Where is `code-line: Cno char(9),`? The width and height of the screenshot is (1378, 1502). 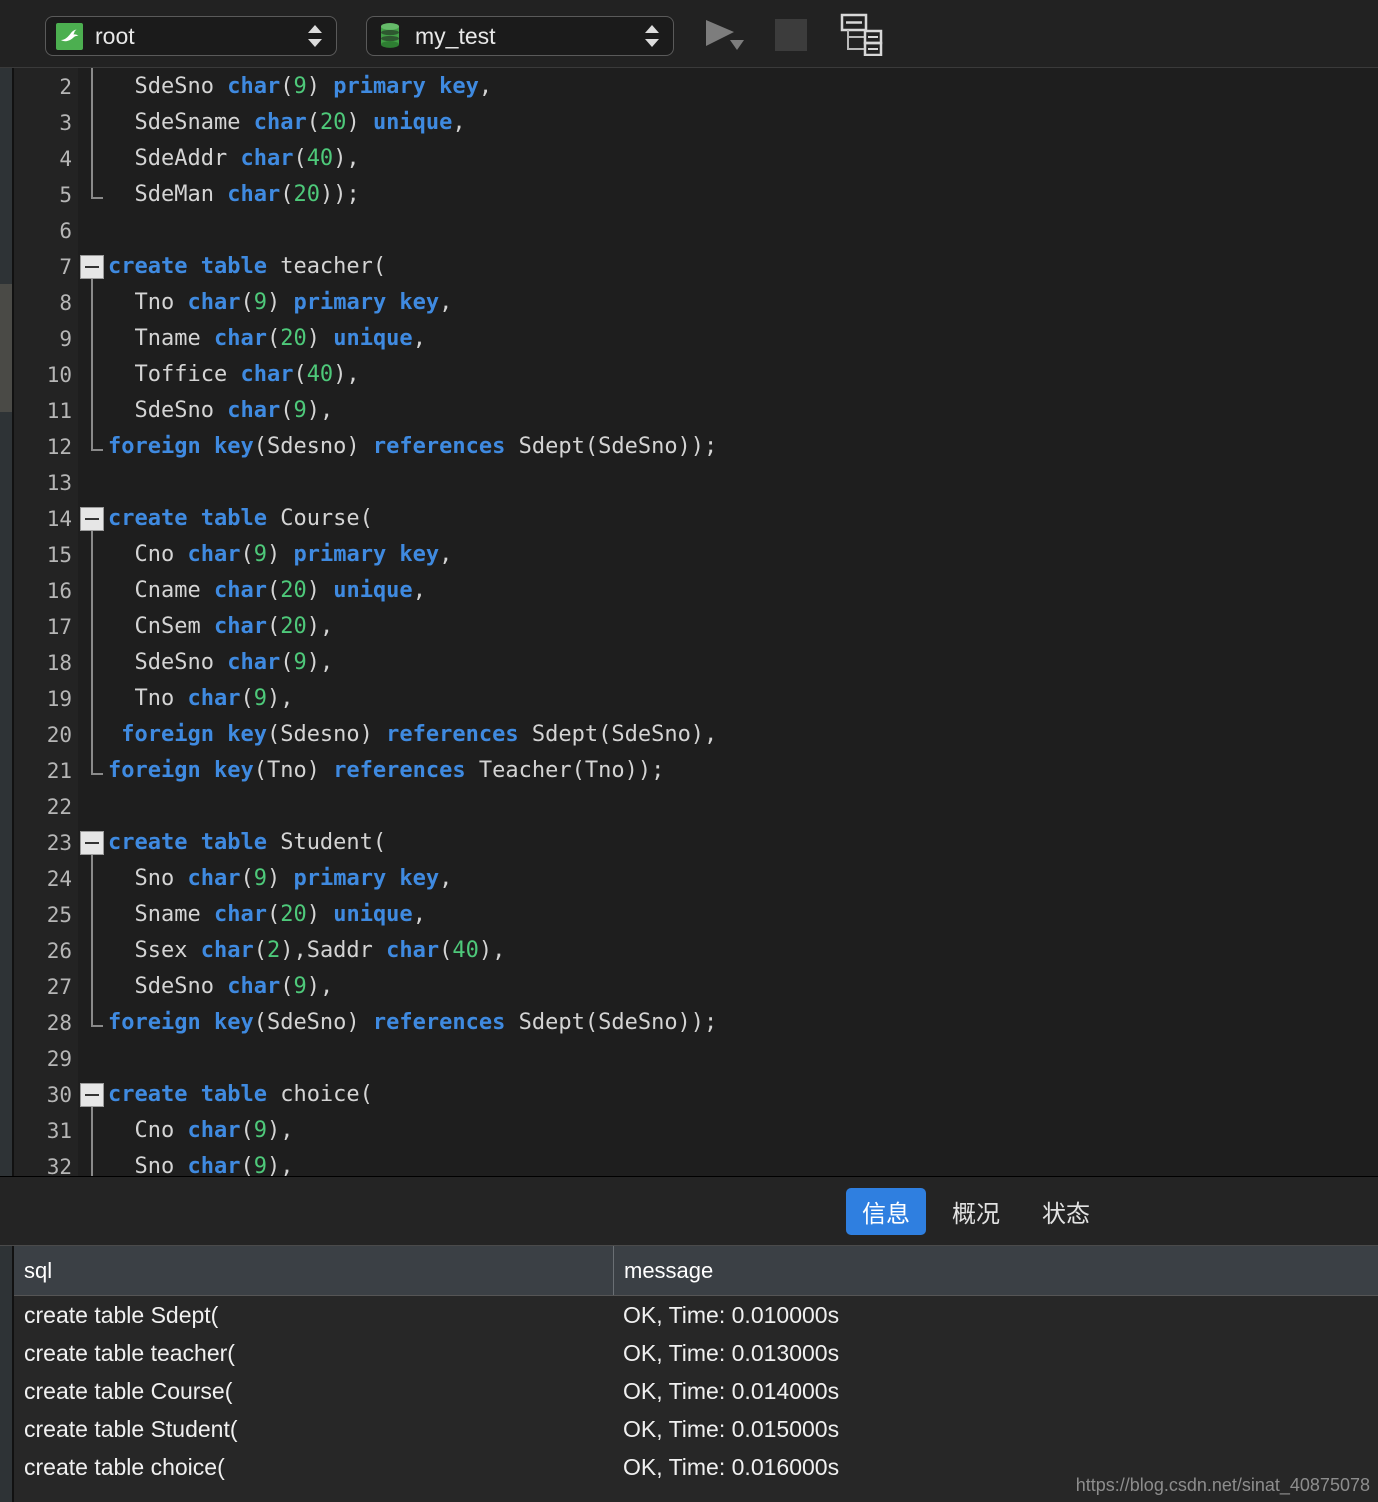 code-line: Cno char(9), is located at coordinates (200, 1131).